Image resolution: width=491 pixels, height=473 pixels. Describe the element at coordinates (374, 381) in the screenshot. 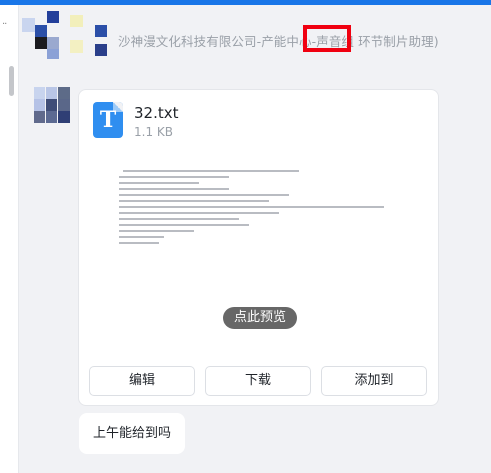

I see `add-to-button: 添加到` at that location.